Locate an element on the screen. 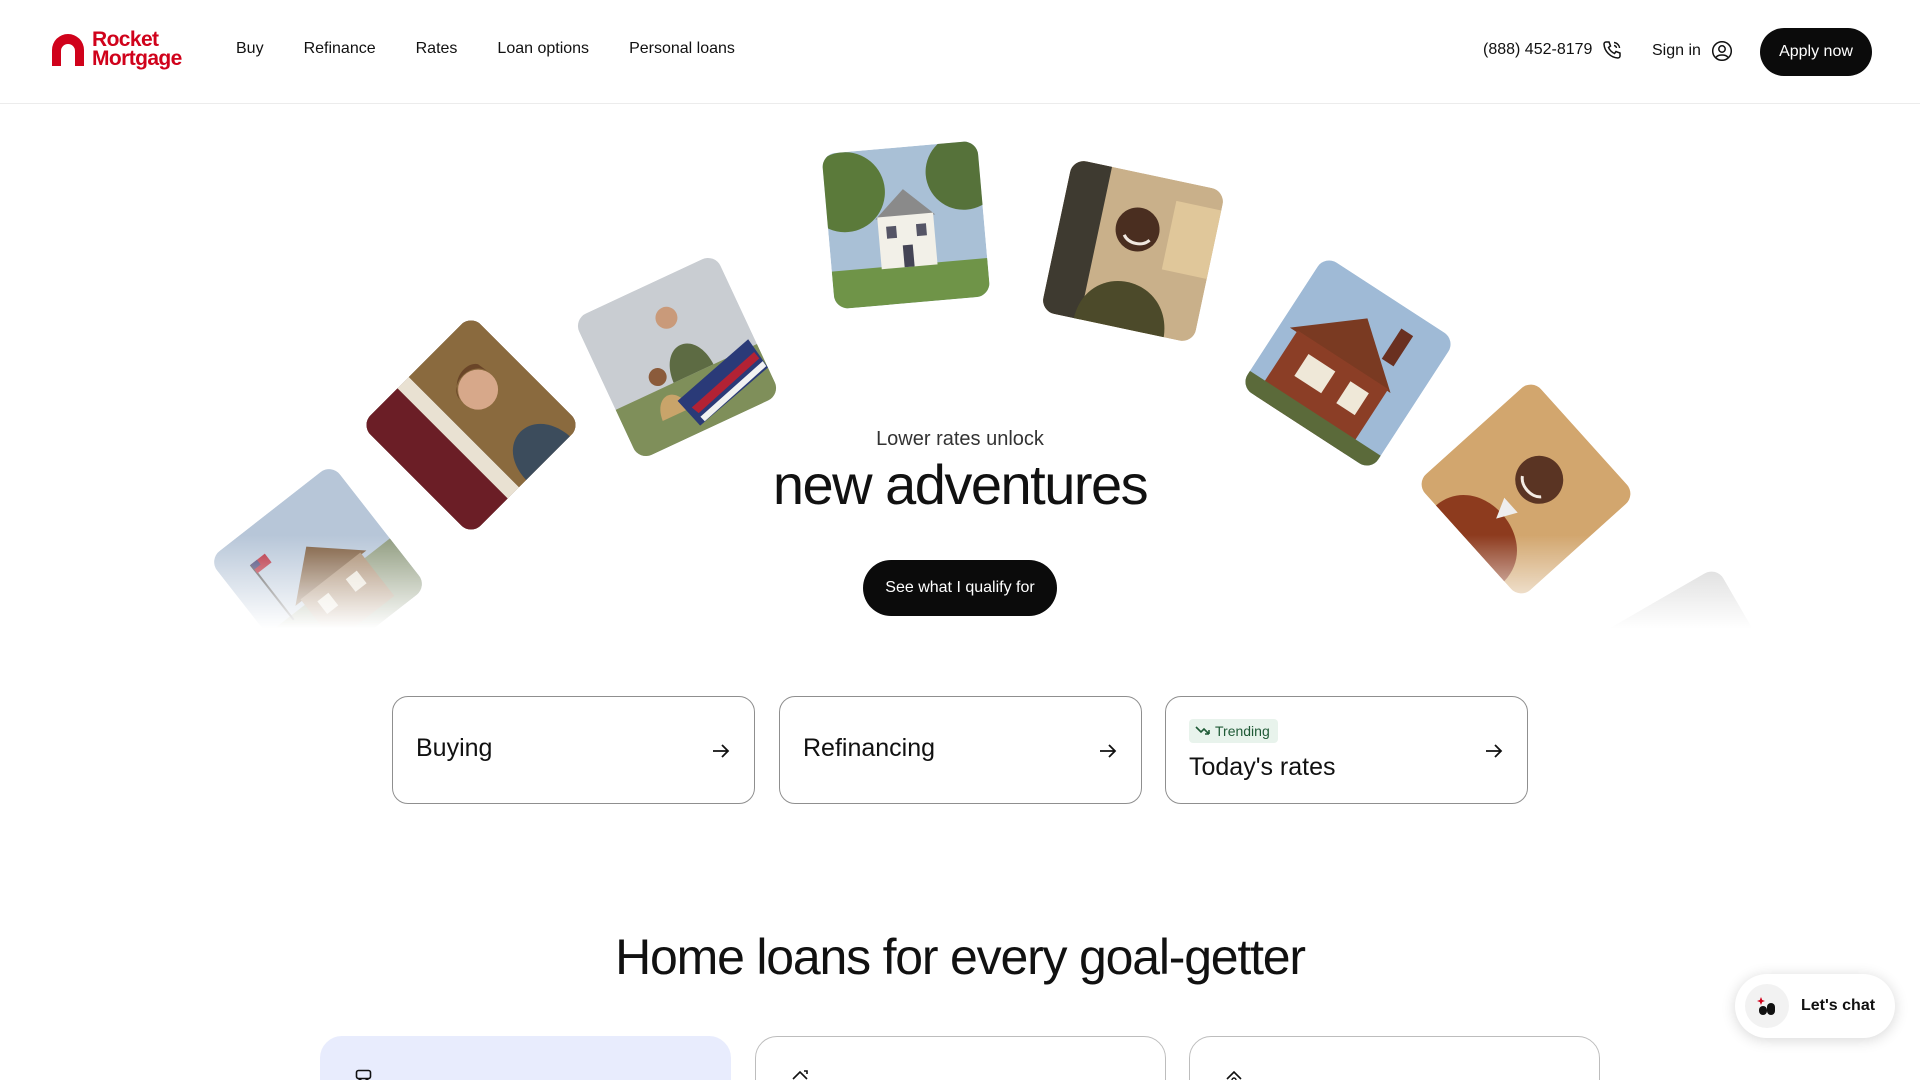 Image resolution: width=1920 pixels, height=1080 pixels. sign-in-link: Sign in is located at coordinates (1692, 51).